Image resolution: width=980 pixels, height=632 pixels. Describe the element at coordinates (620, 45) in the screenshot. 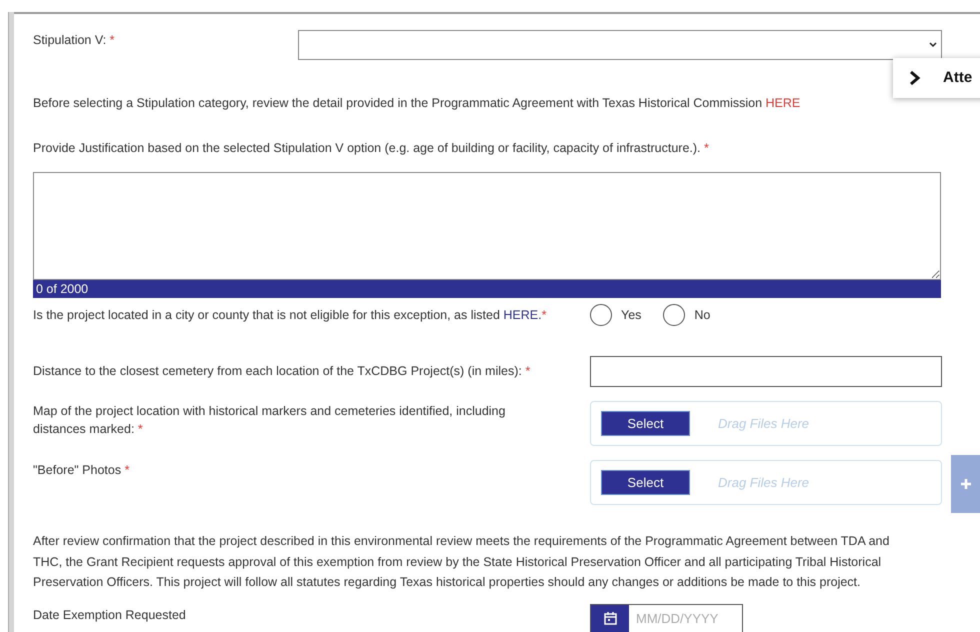

I see `stipulation-select` at that location.